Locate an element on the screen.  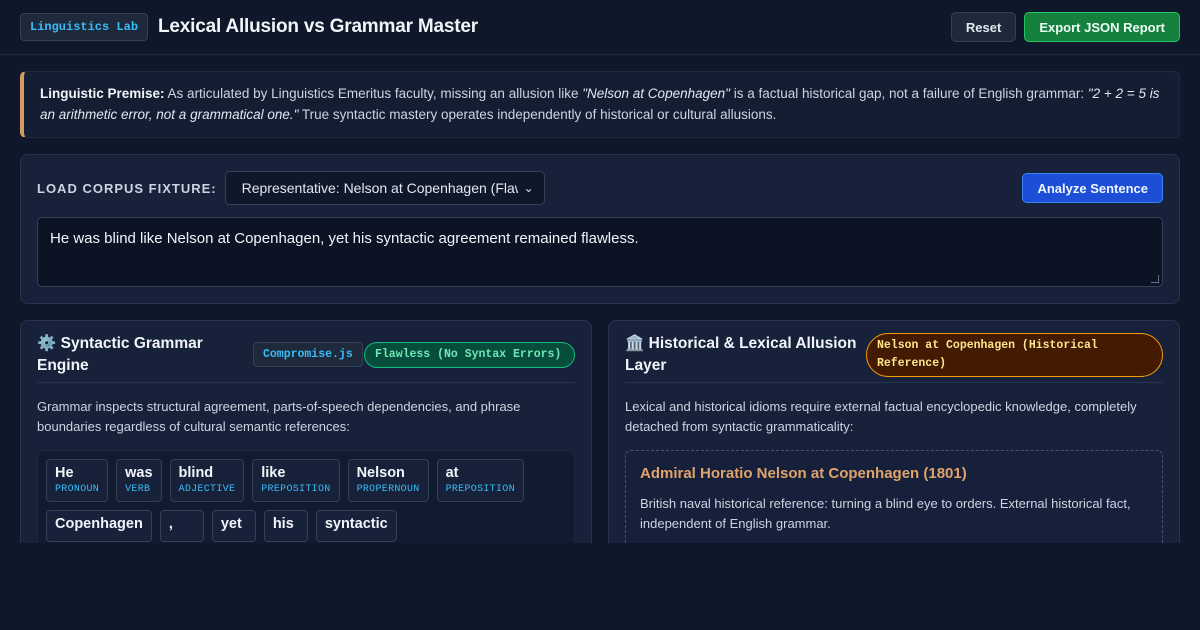
grammar-engine-title: ⚙️ Syntactic Grammar Engine is located at coordinates (120, 354).